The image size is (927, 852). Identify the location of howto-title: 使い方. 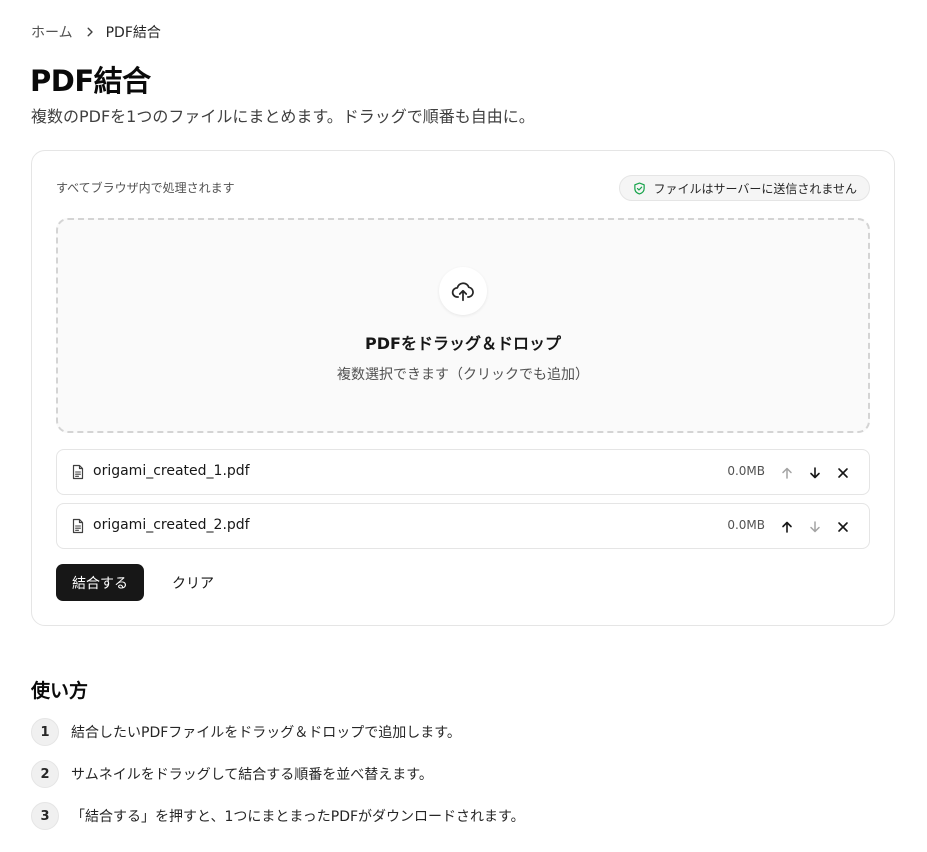
(60, 691).